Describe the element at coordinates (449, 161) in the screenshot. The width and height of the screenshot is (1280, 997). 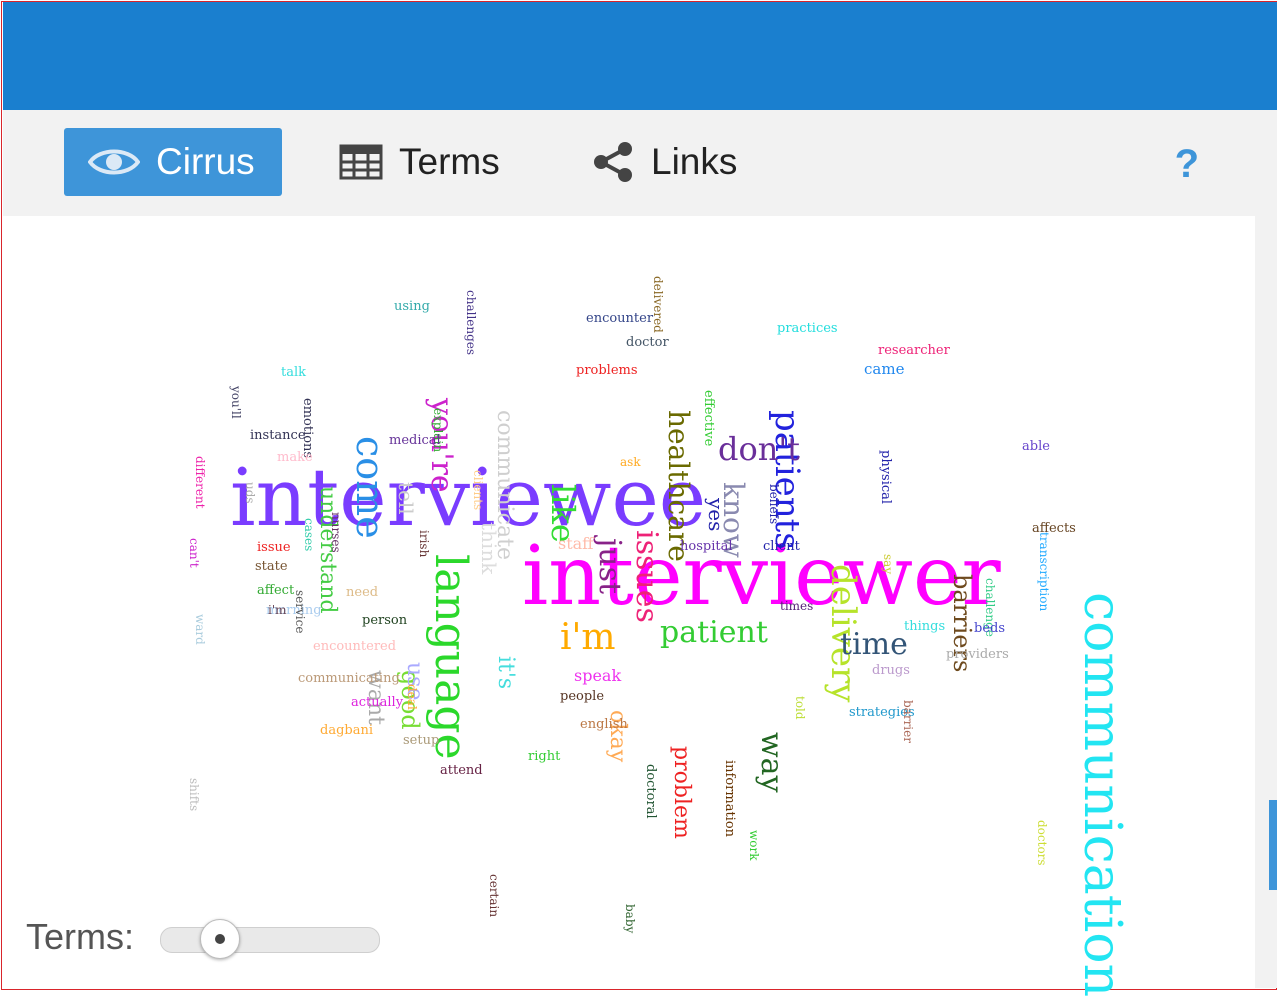
I see `tab-terms-label: Terms` at that location.